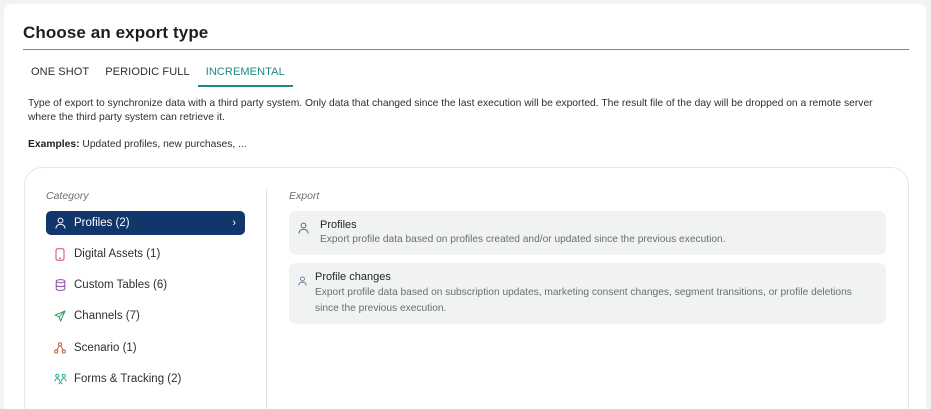  I want to click on category-column-label: Category, so click(67, 196).